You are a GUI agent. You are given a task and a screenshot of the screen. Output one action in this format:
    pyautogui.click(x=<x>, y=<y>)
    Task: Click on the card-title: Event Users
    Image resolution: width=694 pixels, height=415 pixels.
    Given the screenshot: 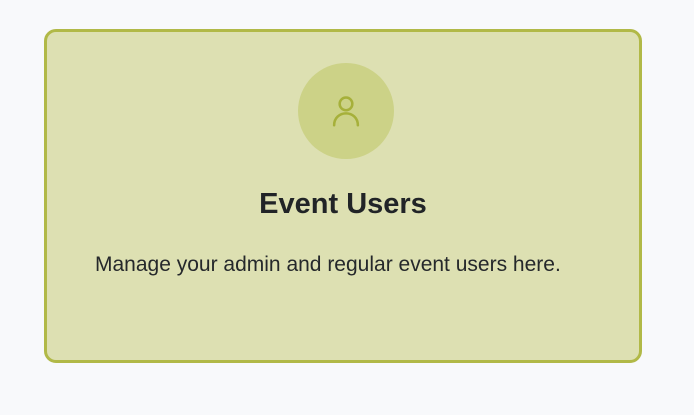 What is the action you would take?
    pyautogui.click(x=343, y=204)
    